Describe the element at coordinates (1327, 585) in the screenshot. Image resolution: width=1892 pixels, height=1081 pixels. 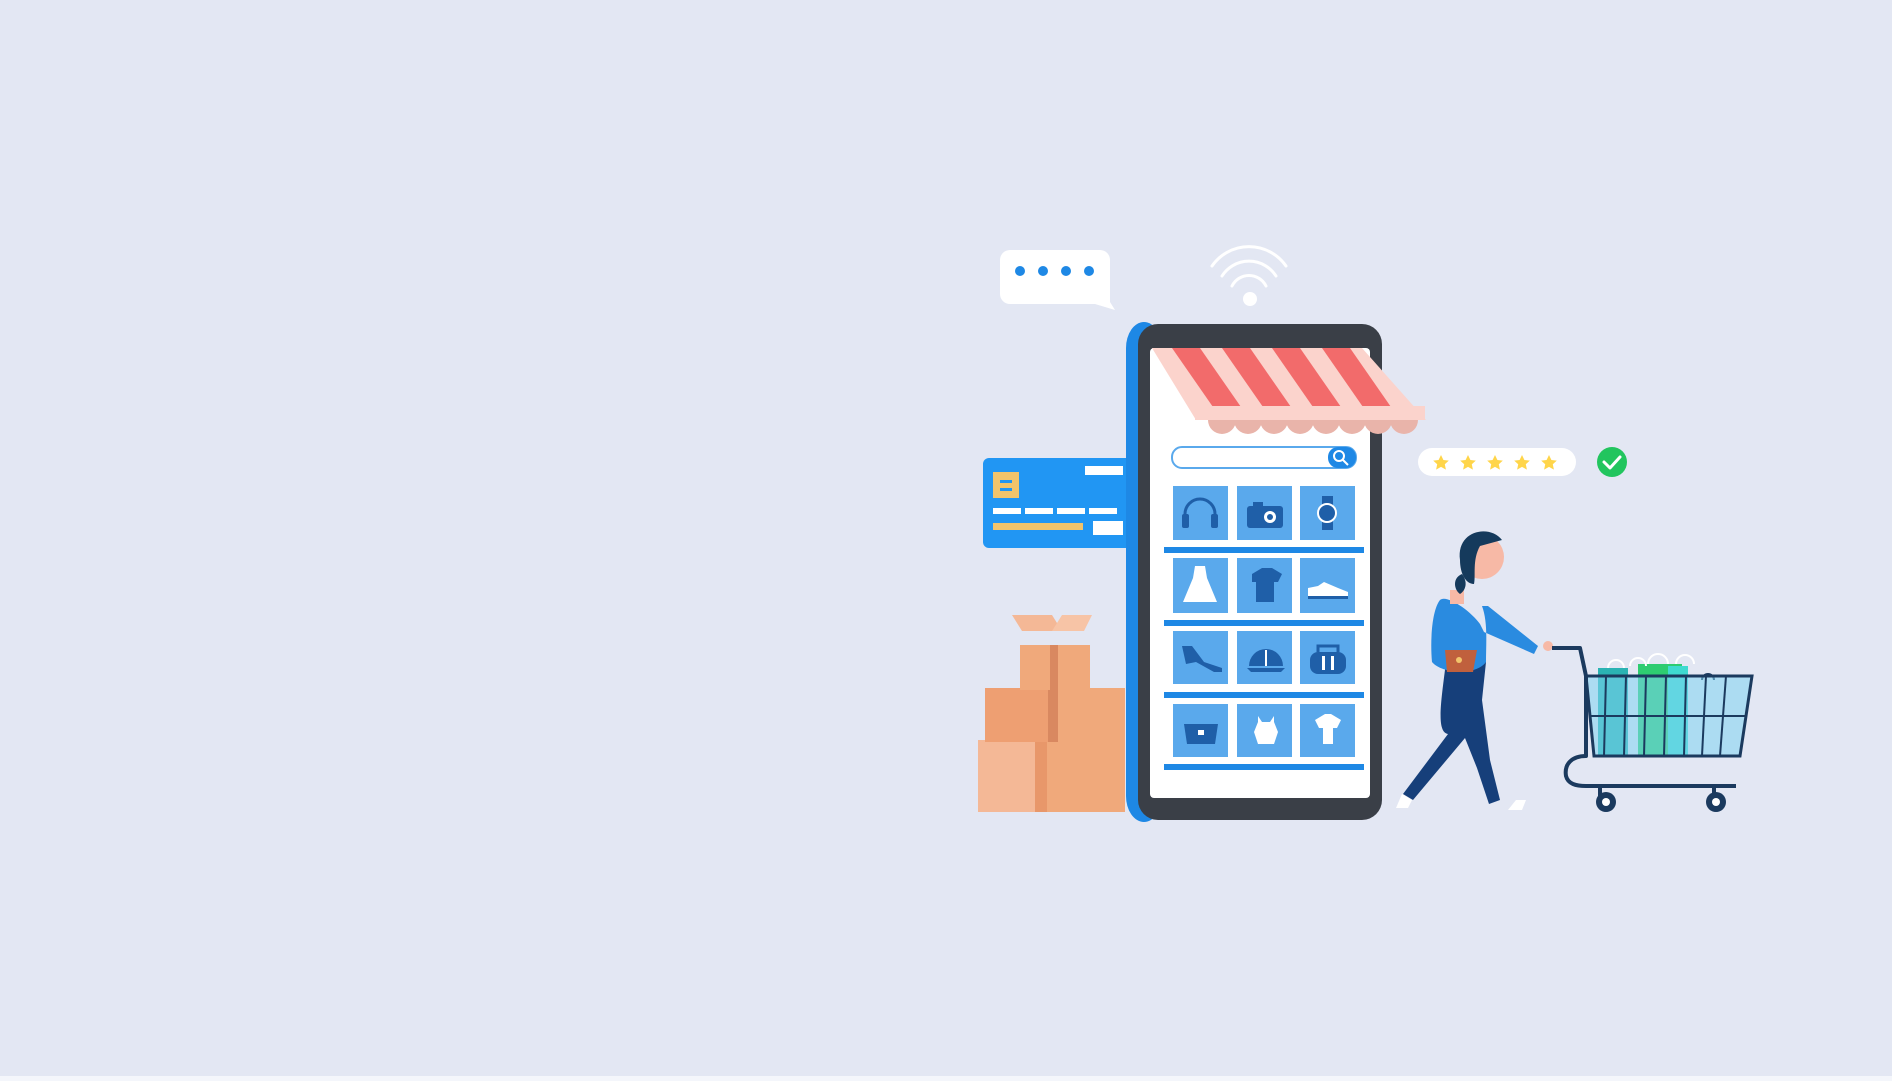
I see `sneaker-icon` at that location.